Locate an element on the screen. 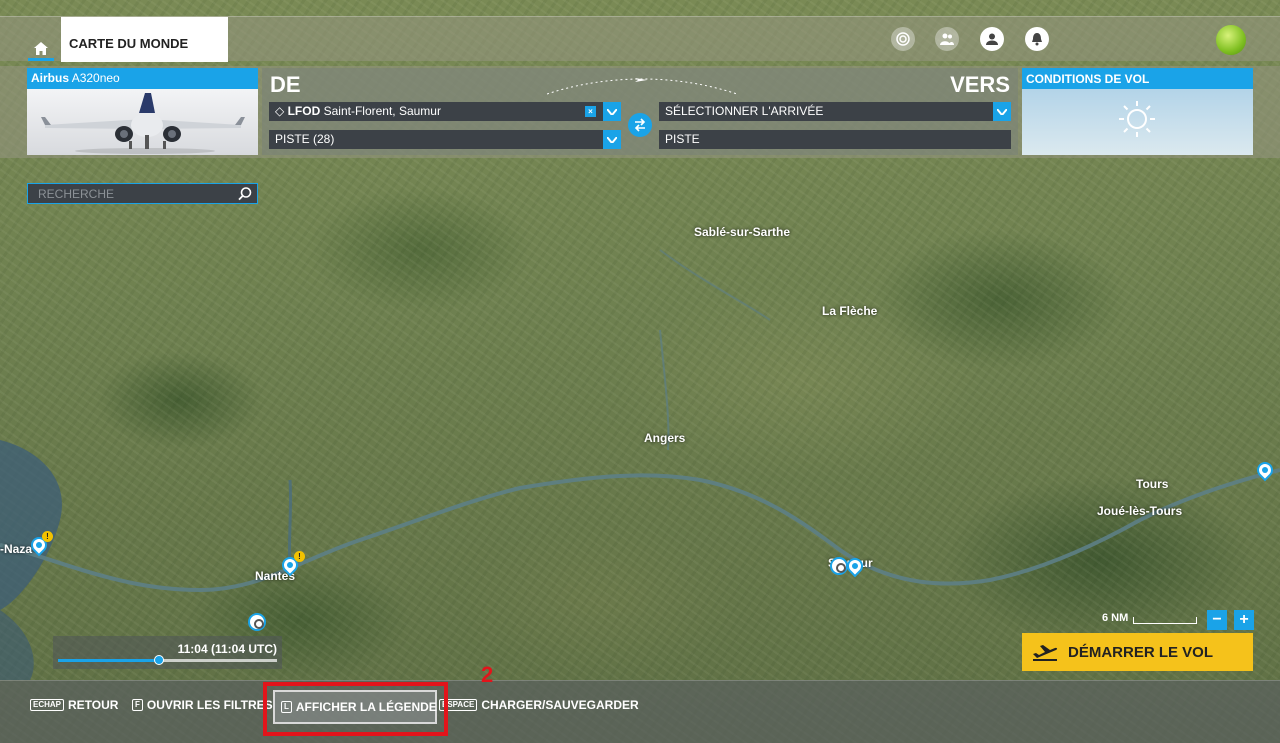  key-escape: ECHAP is located at coordinates (47, 705).